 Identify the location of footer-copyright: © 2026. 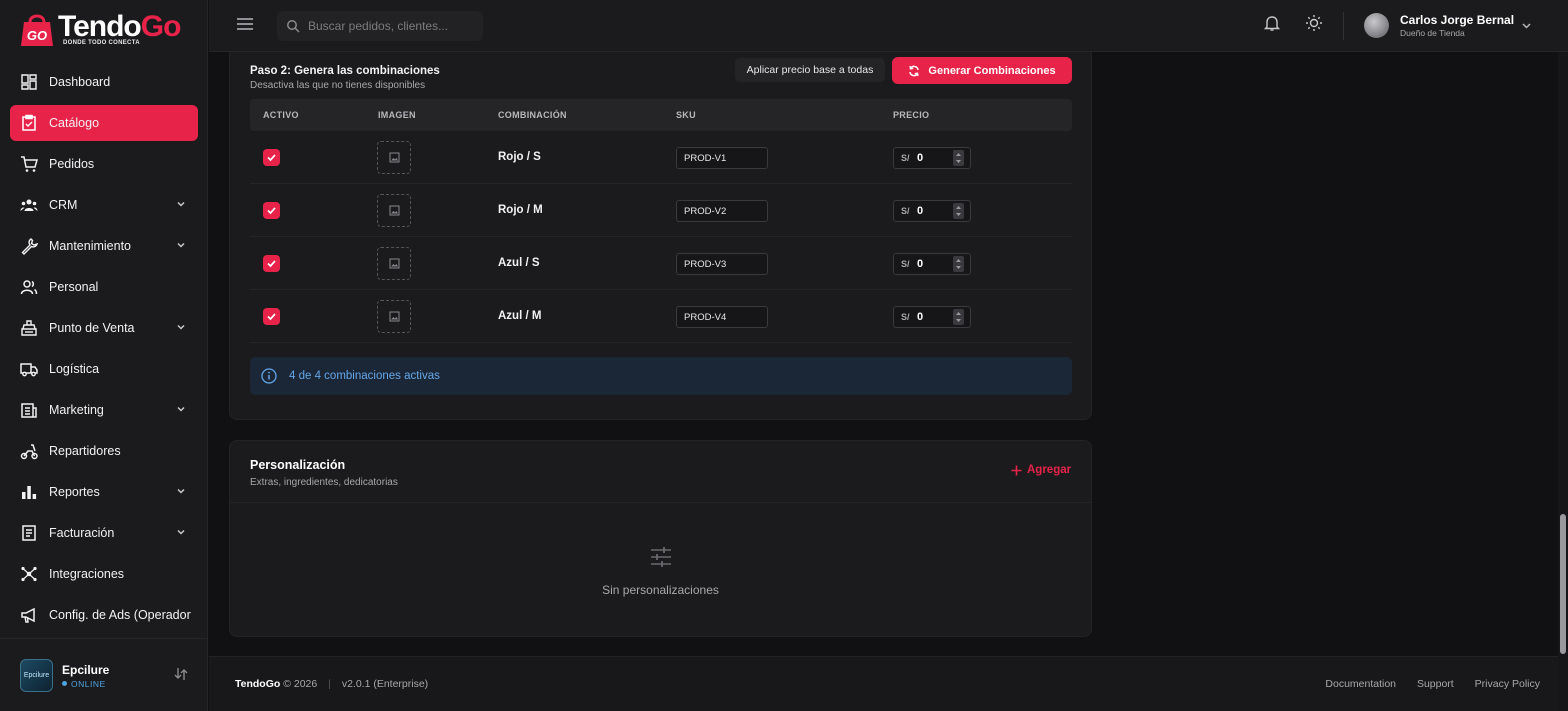
(300, 684).